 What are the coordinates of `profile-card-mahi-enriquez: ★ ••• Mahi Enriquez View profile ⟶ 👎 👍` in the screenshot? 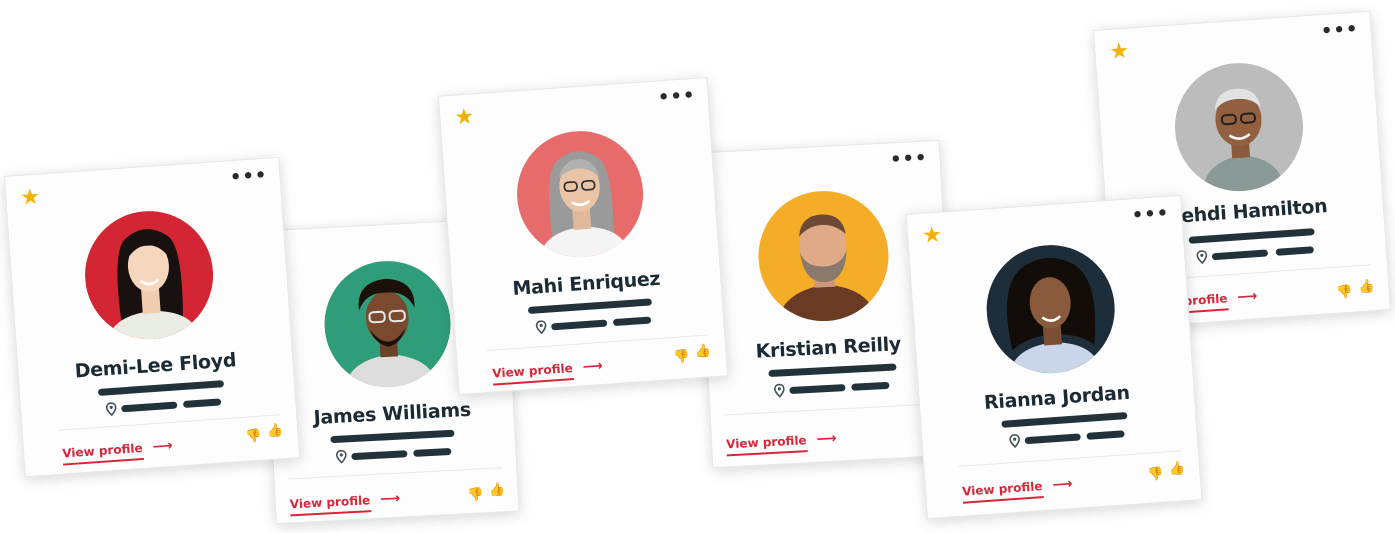 It's located at (583, 236).